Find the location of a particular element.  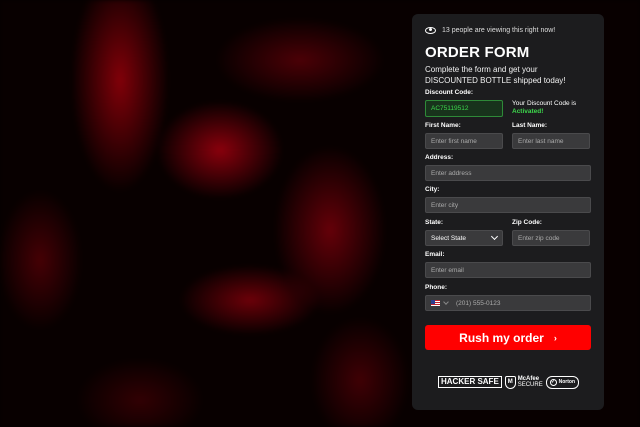

email-input: Enter email is located at coordinates (508, 270).